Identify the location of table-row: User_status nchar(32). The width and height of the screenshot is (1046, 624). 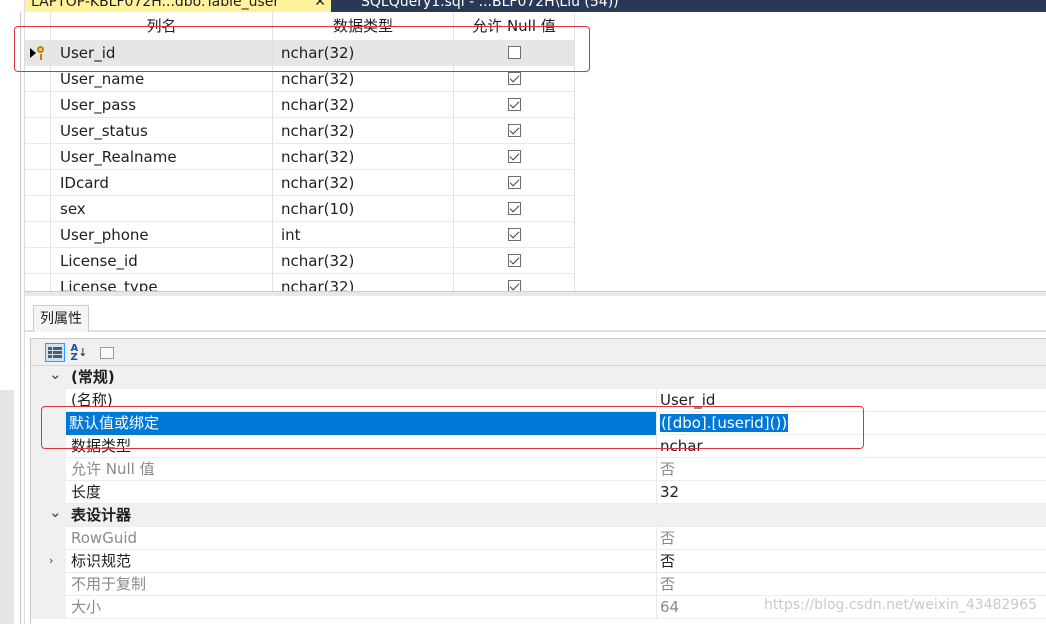
(300, 131).